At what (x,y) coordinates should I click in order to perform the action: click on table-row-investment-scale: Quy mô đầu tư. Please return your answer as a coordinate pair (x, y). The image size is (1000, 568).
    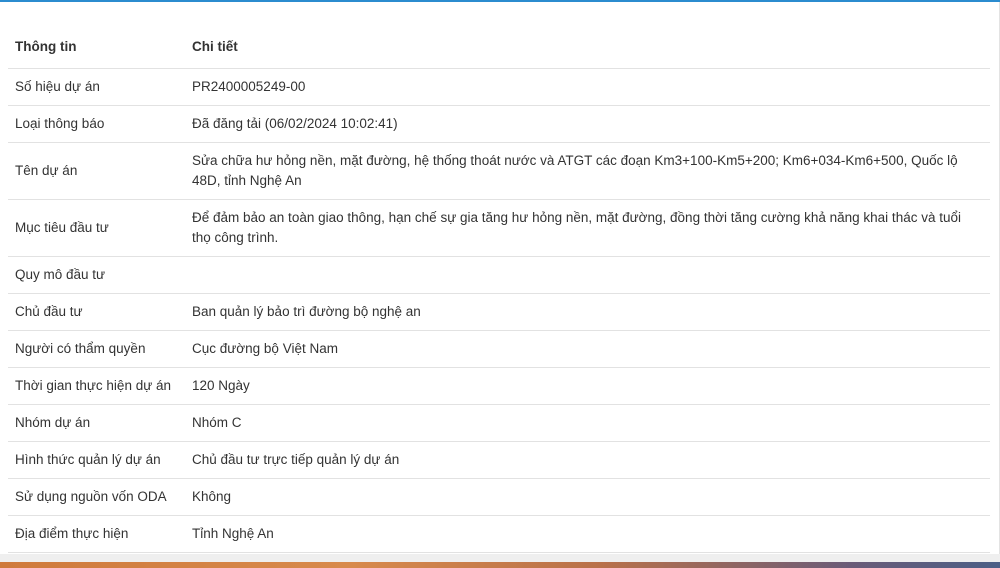
    Looking at the image, I should click on (499, 275).